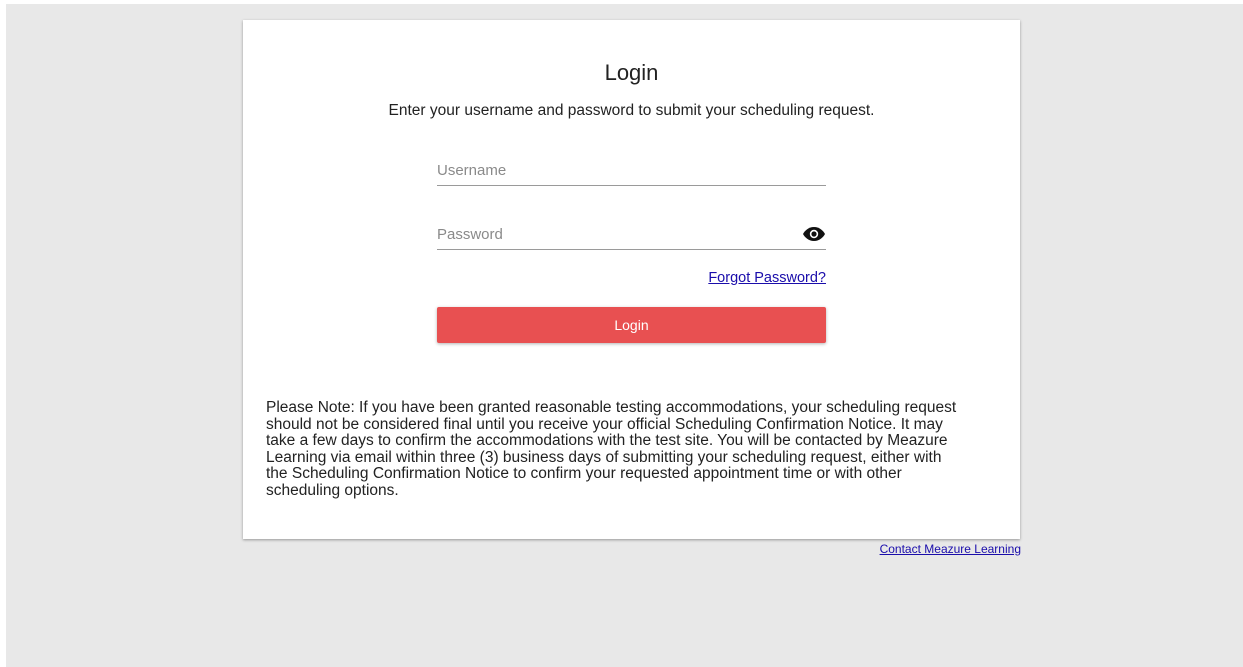  Describe the element at coordinates (631, 72) in the screenshot. I see `page-title: Login` at that location.